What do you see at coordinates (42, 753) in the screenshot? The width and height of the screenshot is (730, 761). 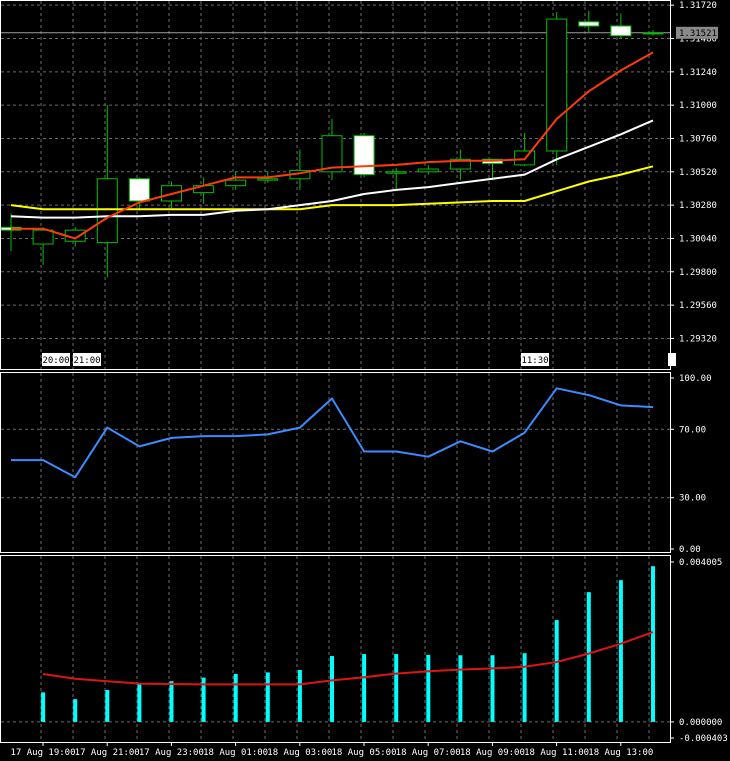 I see `time-tick-label: 17 Aug 19:00` at bounding box center [42, 753].